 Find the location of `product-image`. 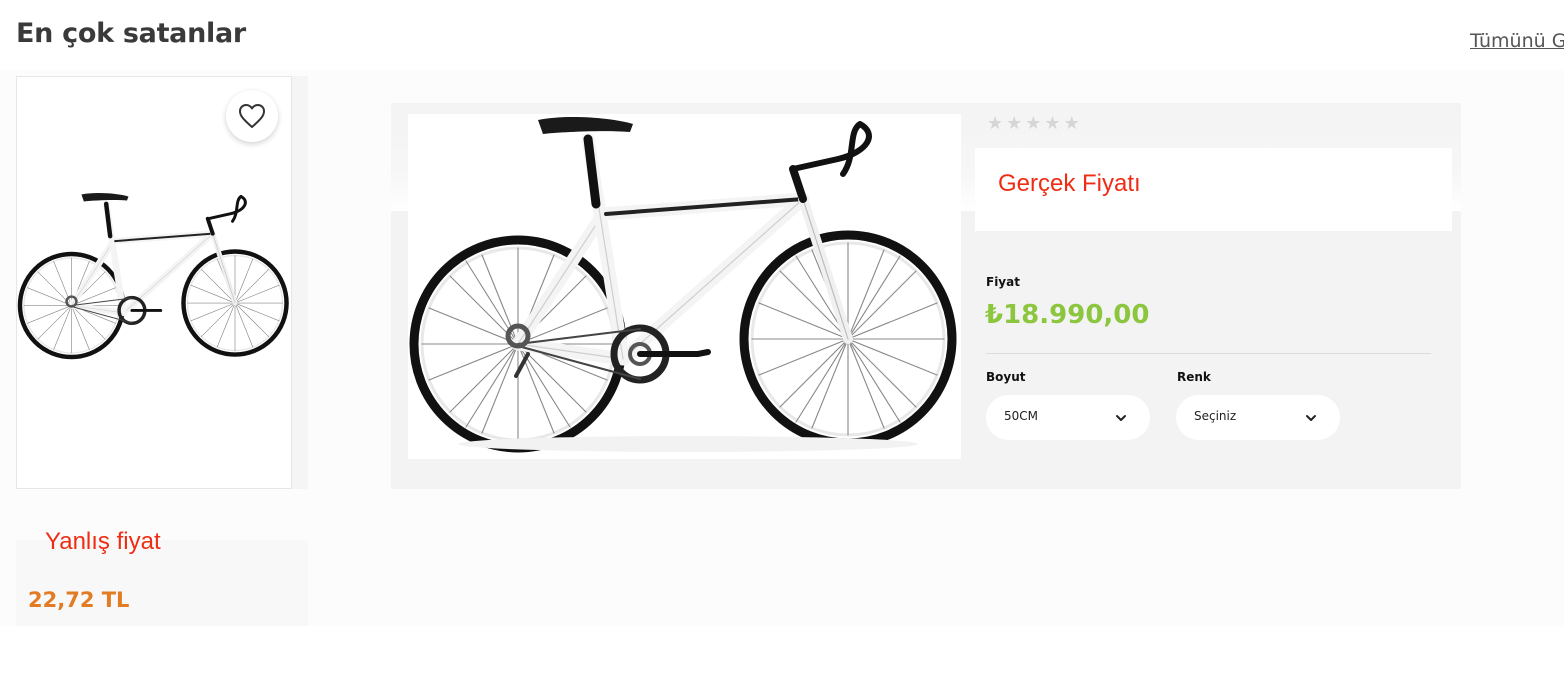

product-image is located at coordinates (154, 277).